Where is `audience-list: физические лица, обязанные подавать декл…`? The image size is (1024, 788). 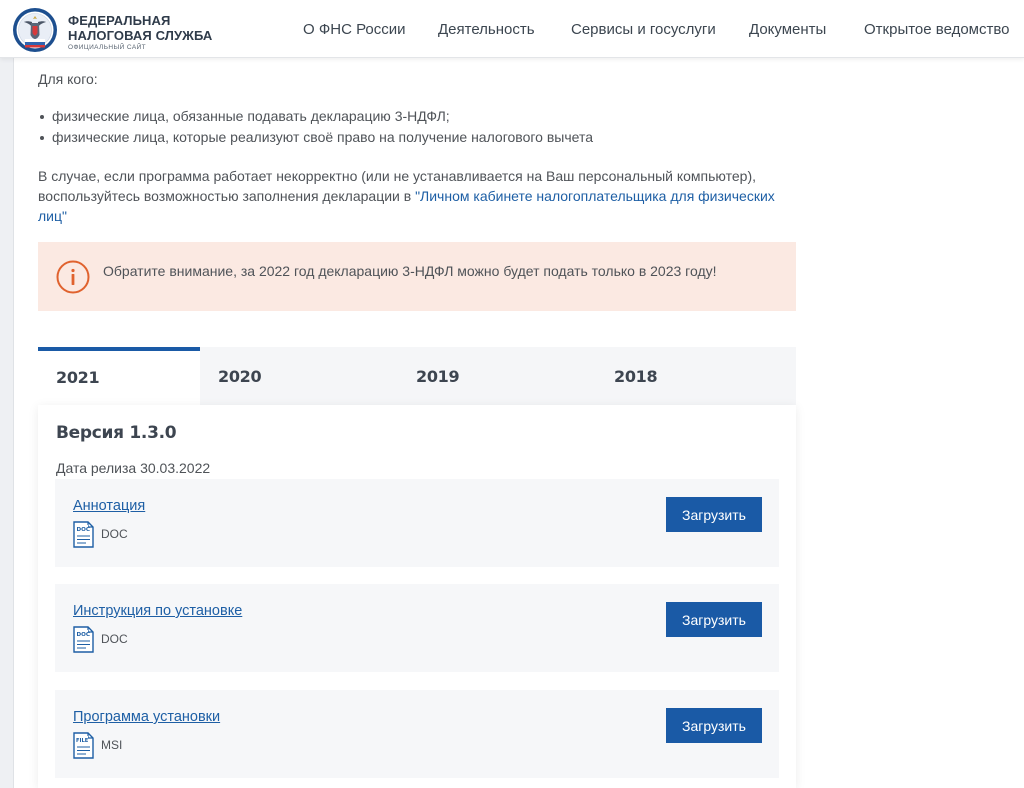
audience-list: физические лица, обязанные подавать декл… is located at coordinates (315, 127).